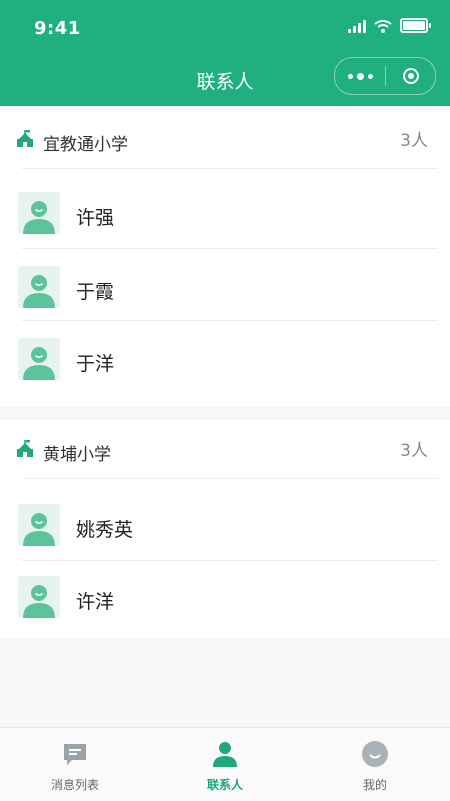  What do you see at coordinates (225, 25) in the screenshot?
I see `status-bar: 9:41` at bounding box center [225, 25].